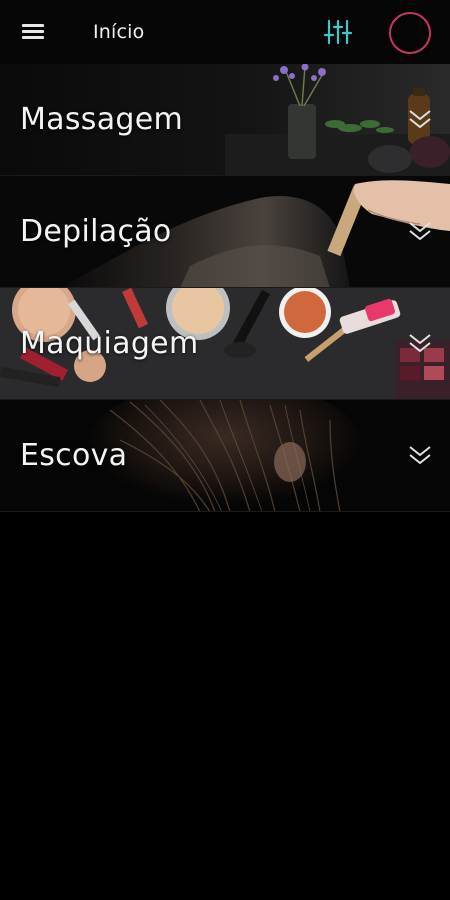 The image size is (450, 900). What do you see at coordinates (102, 119) in the screenshot?
I see `category-label: Massagem` at bounding box center [102, 119].